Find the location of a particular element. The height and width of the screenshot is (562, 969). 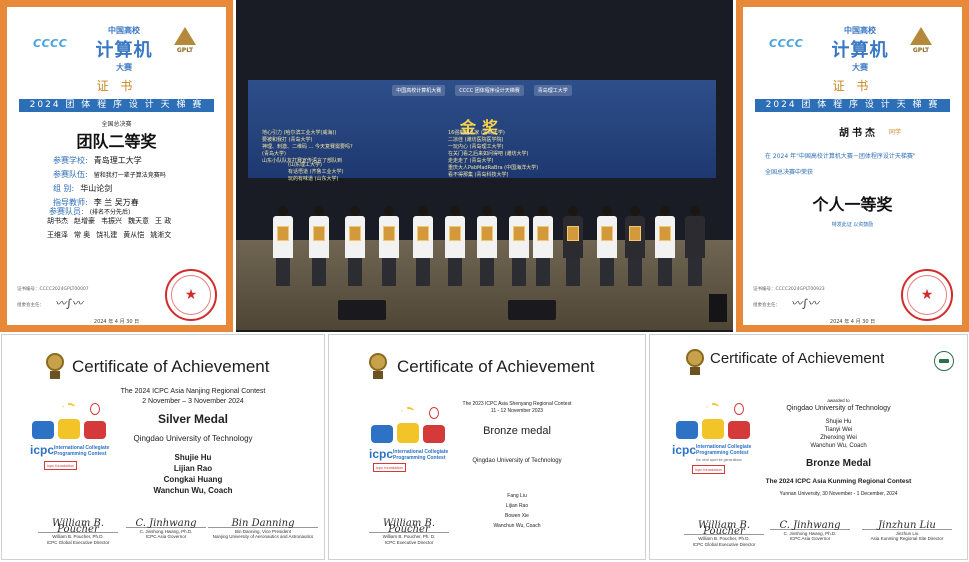

team-member: Bowen Xie is located at coordinates (517, 516).